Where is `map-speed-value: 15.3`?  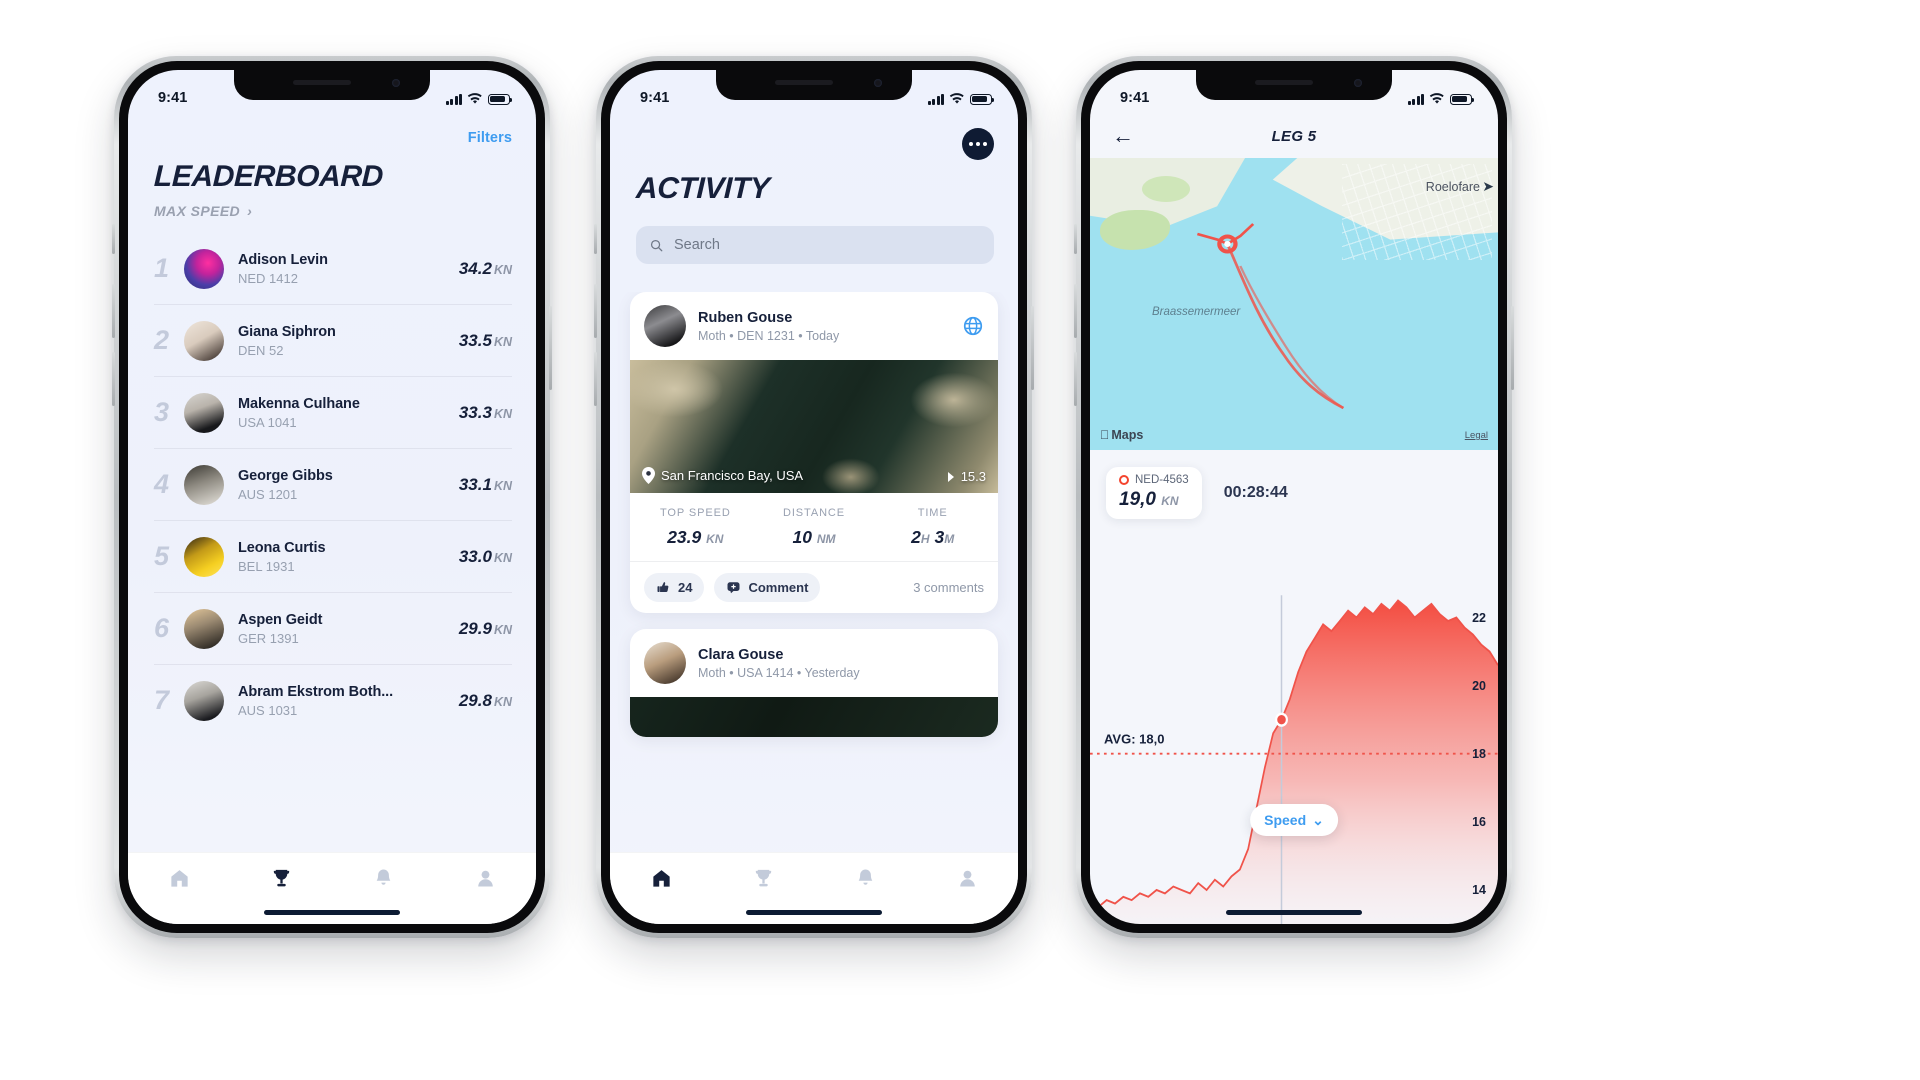
map-speed-value: 15.3 is located at coordinates (973, 476).